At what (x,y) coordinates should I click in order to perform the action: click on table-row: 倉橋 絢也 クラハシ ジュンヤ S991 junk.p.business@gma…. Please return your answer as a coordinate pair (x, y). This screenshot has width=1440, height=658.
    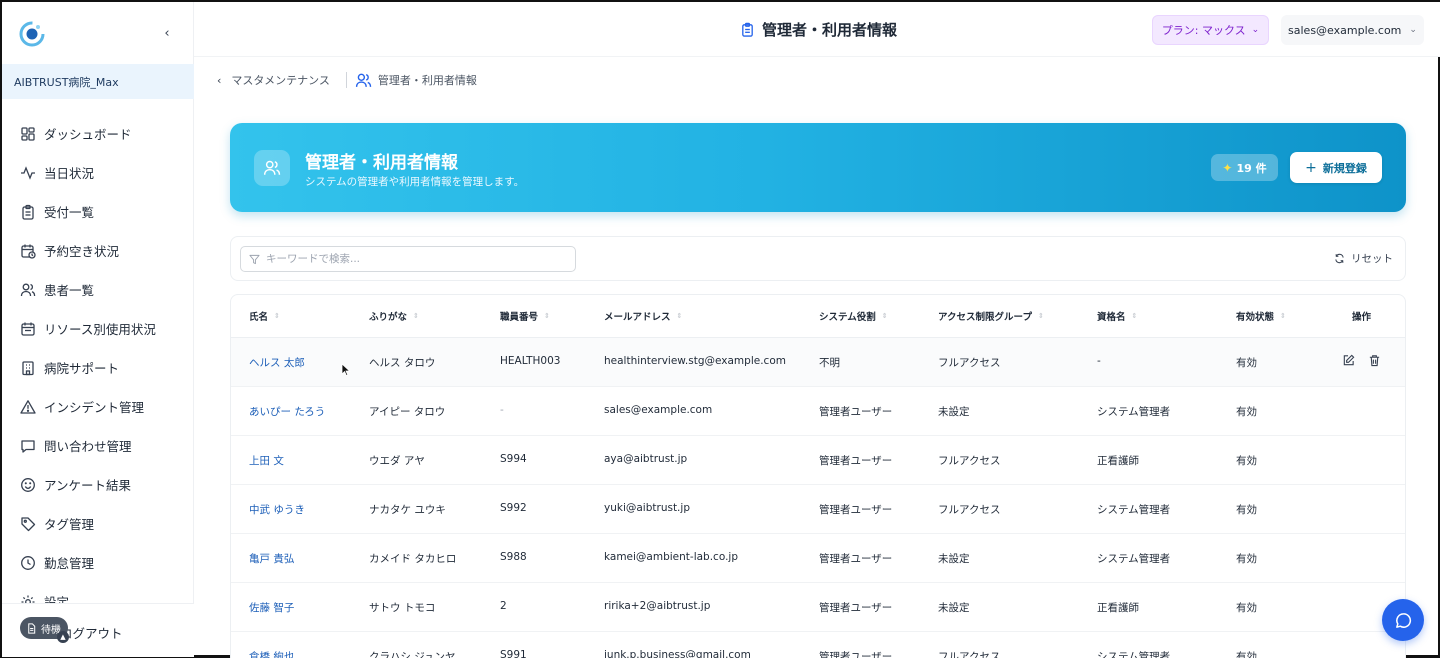
    Looking at the image, I should click on (818, 645).